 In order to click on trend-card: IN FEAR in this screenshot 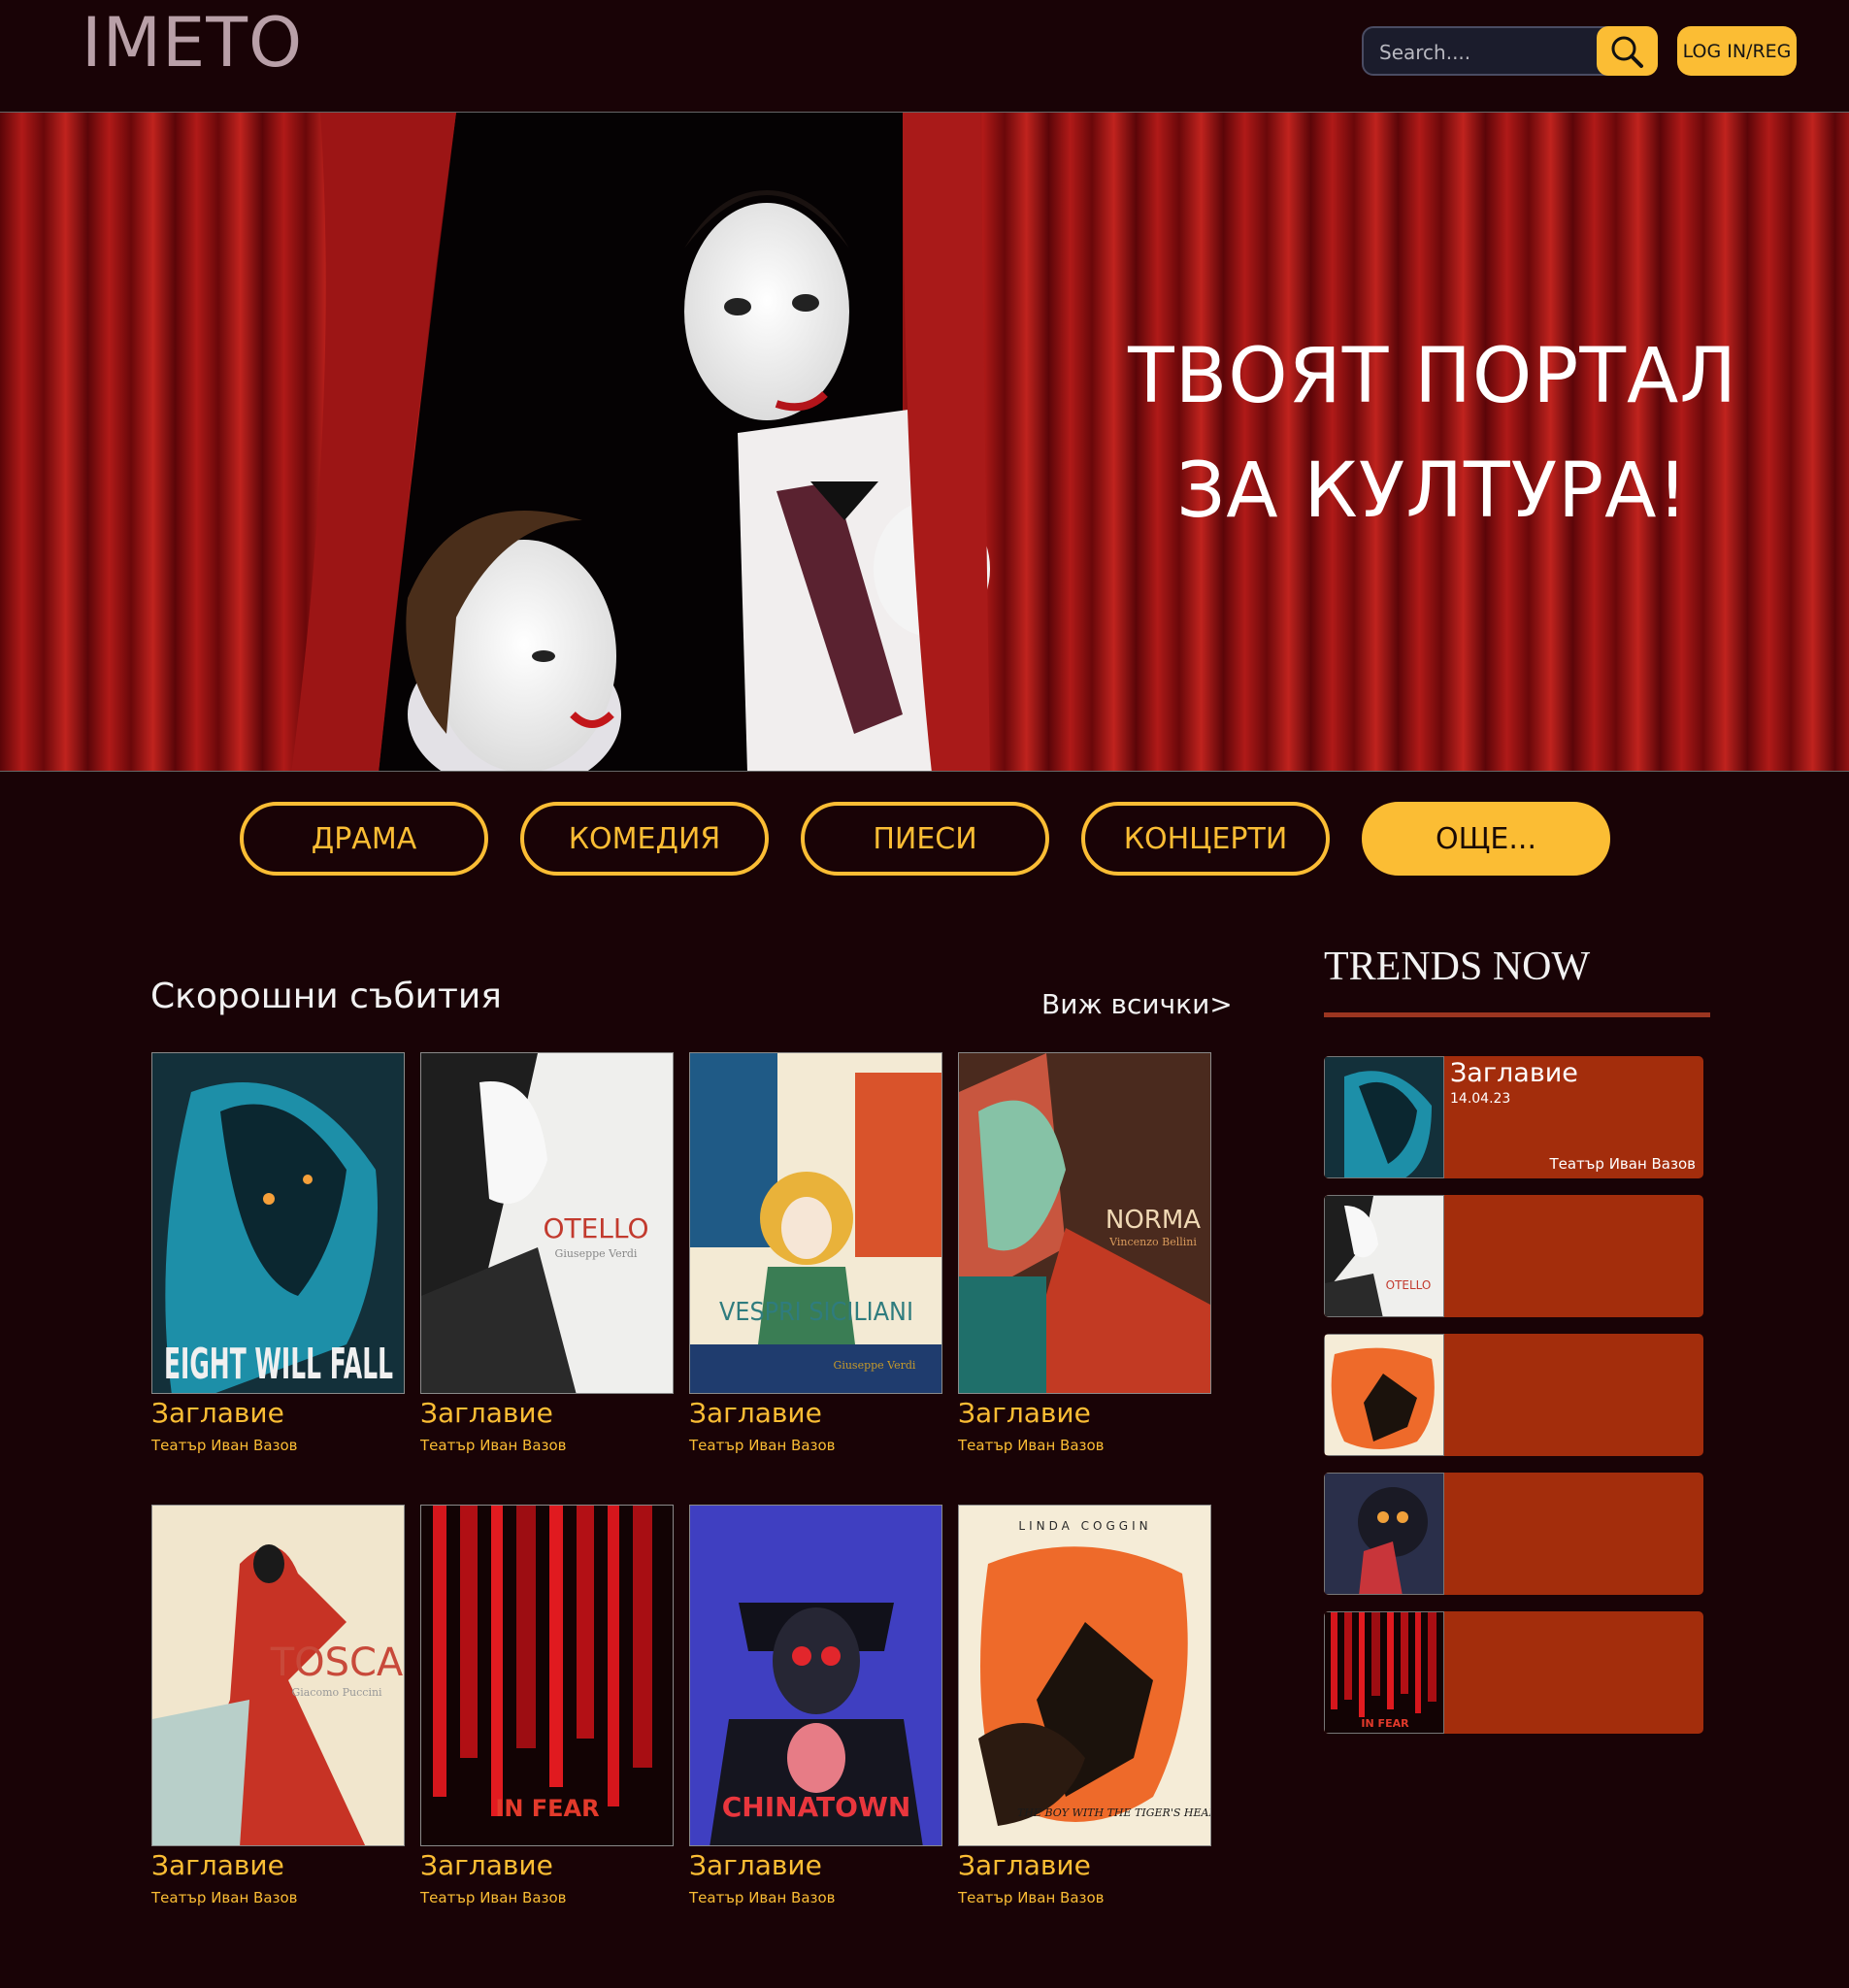, I will do `click(1513, 1672)`.